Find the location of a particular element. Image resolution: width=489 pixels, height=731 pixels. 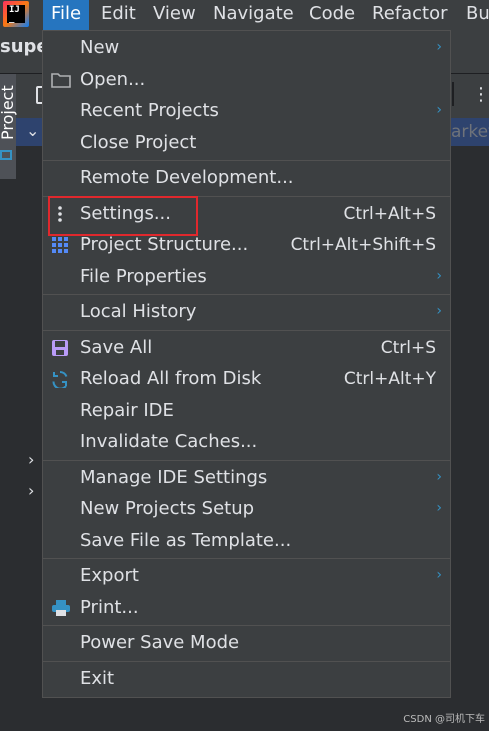

menu-item-close-project: Close Project is located at coordinates (246, 143).